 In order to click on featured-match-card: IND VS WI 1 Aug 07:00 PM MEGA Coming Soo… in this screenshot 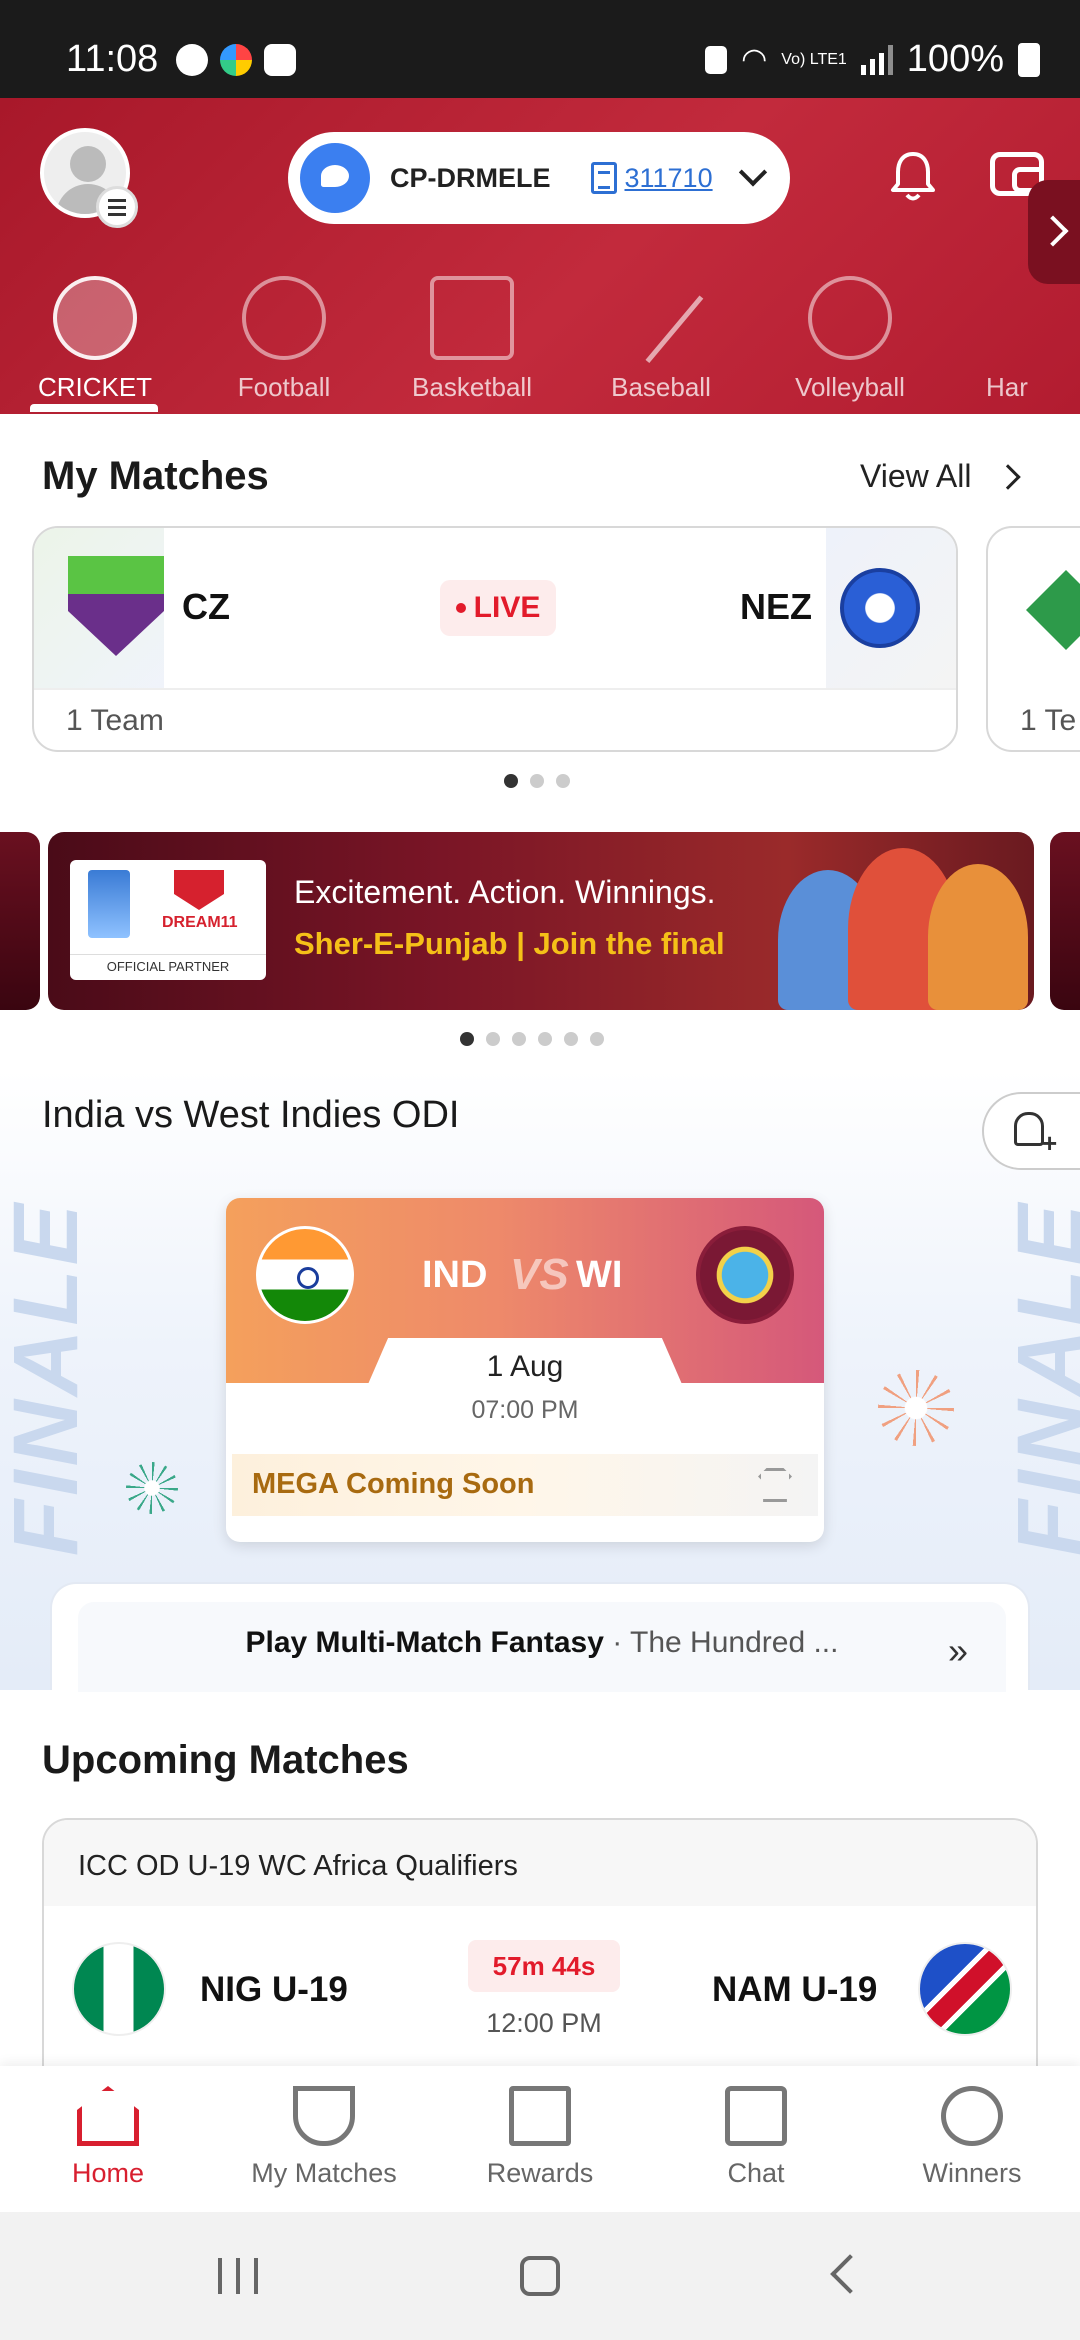, I will do `click(525, 1370)`.